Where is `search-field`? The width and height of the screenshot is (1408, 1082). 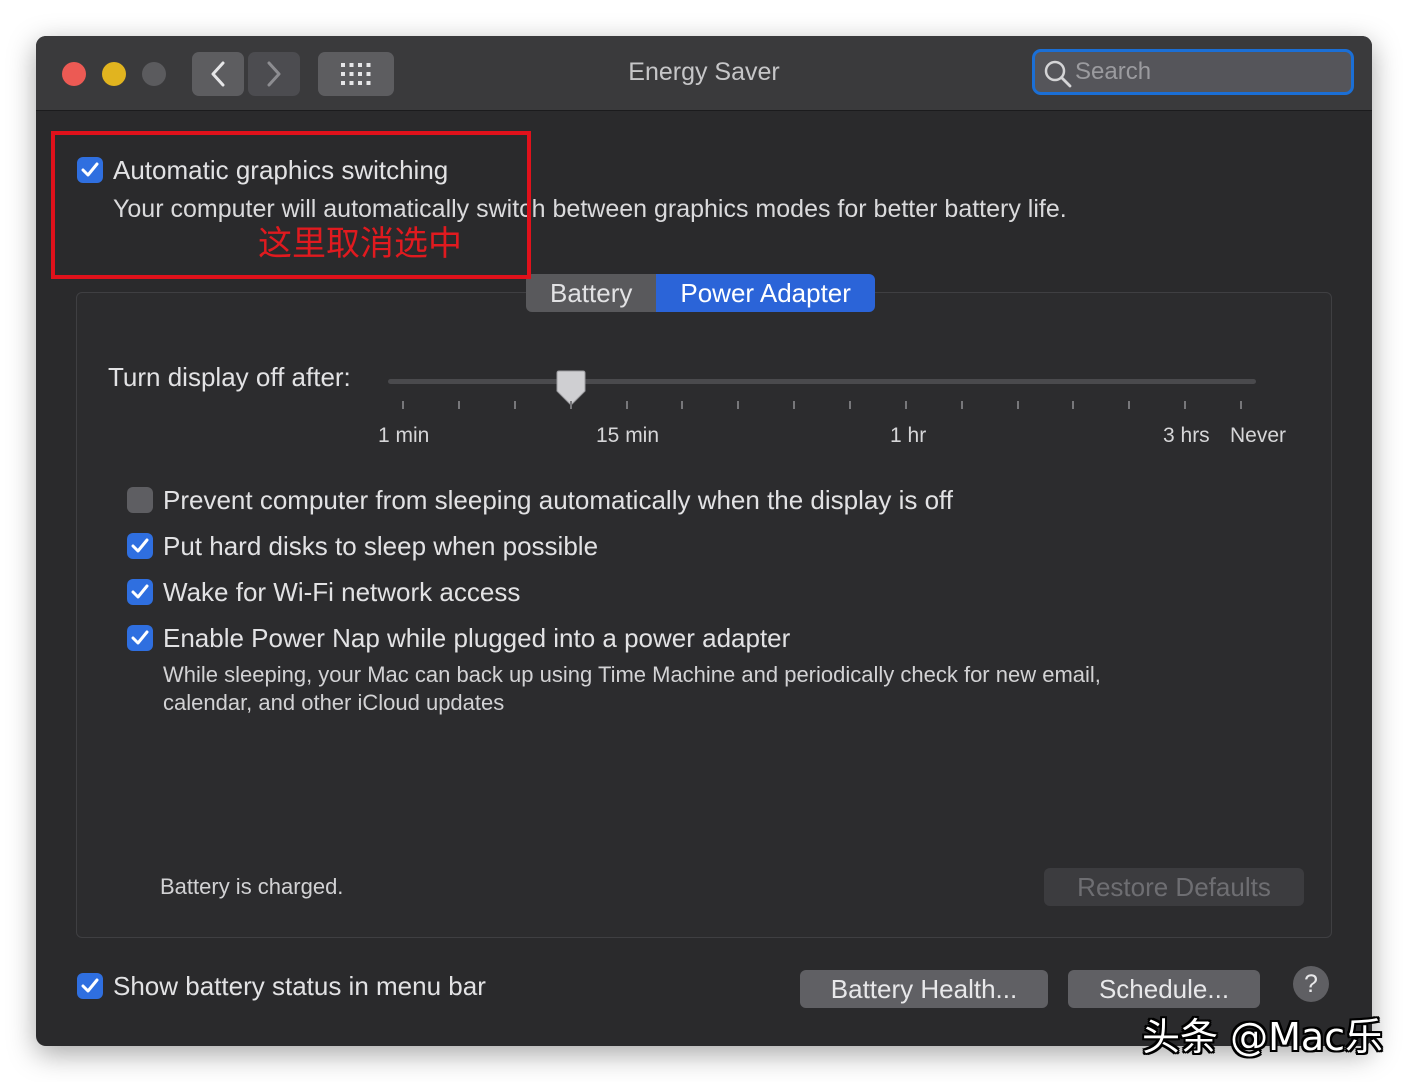 search-field is located at coordinates (1193, 72).